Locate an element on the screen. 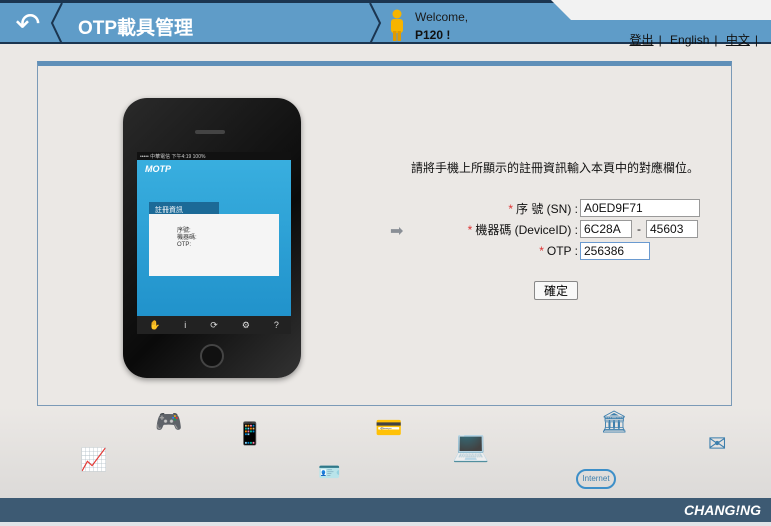 Image resolution: width=771 pixels, height=526 pixels. sn-row: * 序 號 (SN) : is located at coordinates (589, 208).